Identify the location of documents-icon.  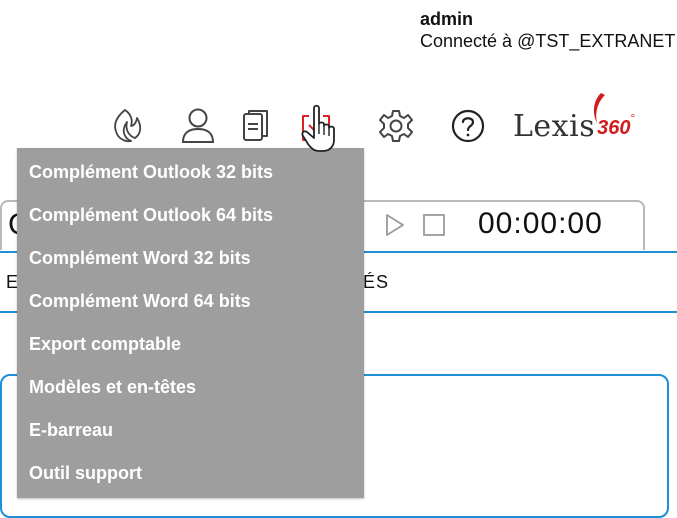
(256, 126).